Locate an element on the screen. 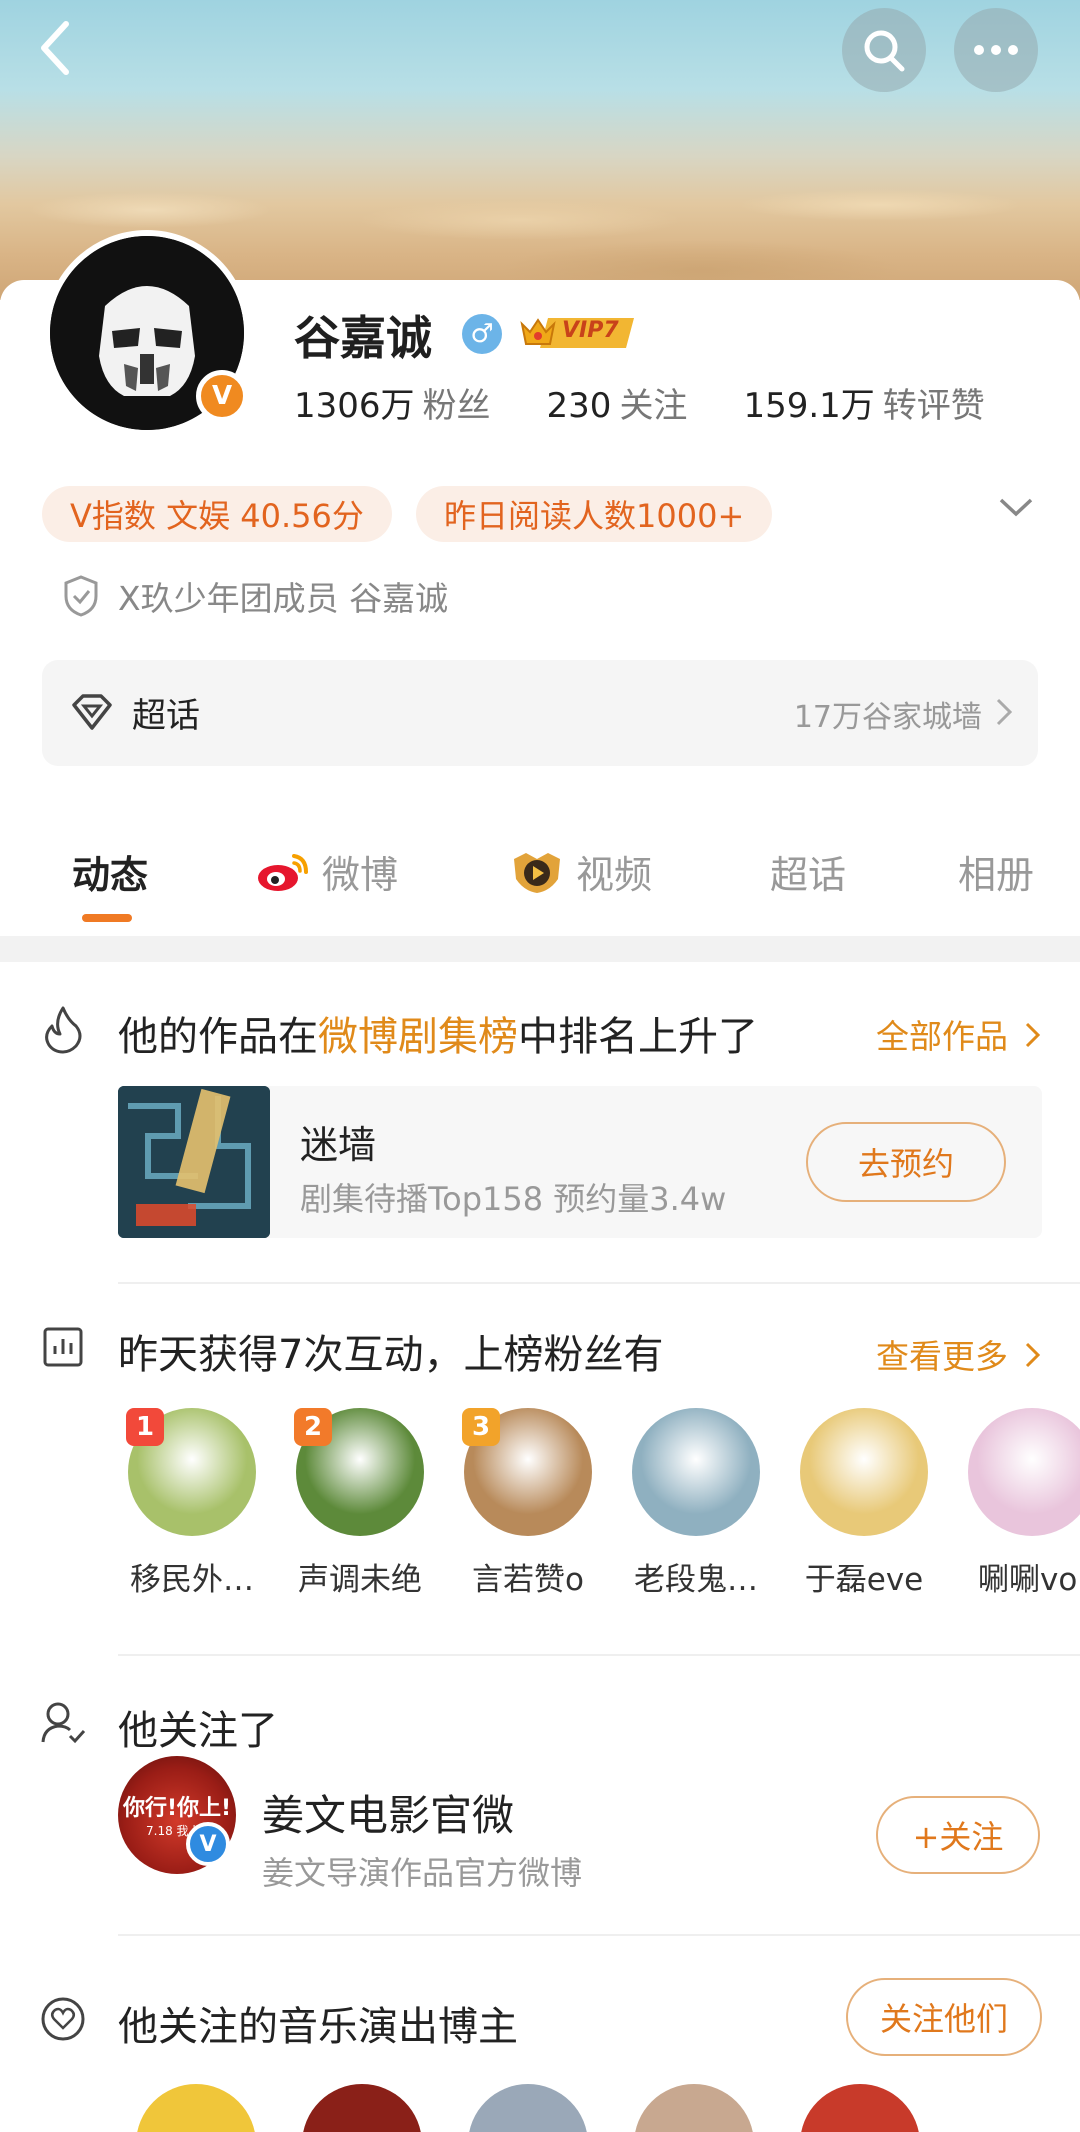 This screenshot has height=2132, width=1080. back-button is located at coordinates (55, 48).